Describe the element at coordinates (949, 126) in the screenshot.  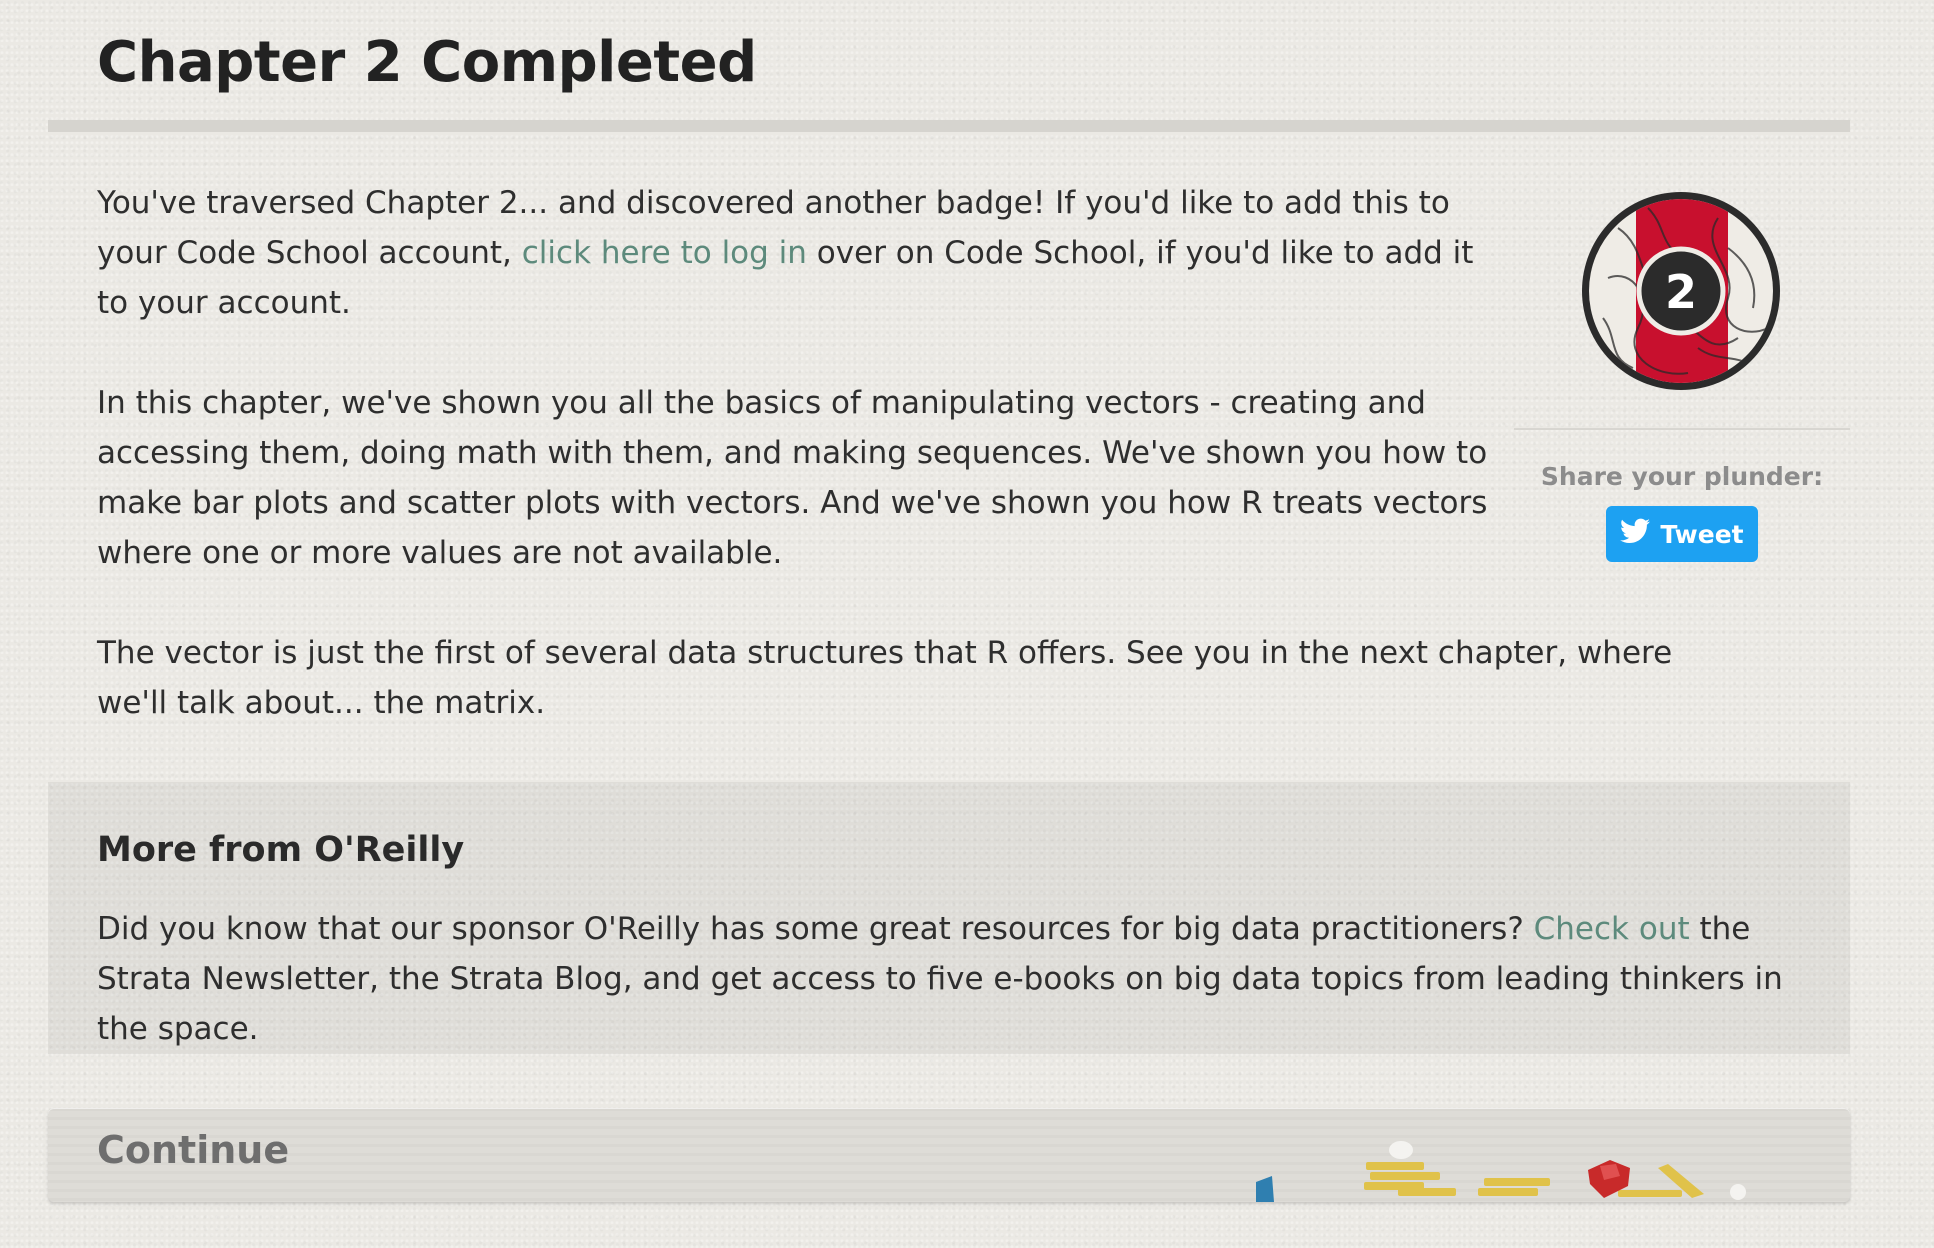
I see `title-divider` at that location.